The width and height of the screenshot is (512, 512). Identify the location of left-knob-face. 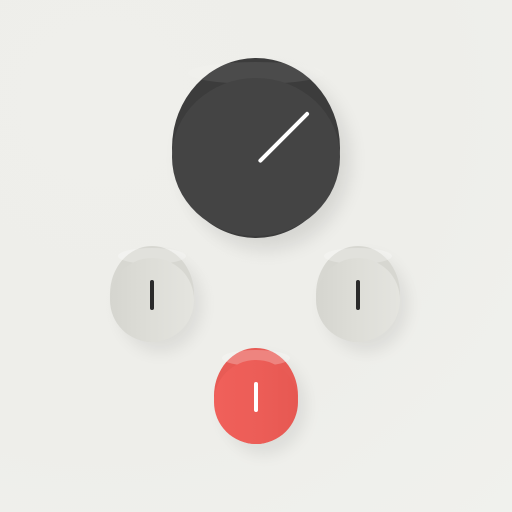
(152, 300).